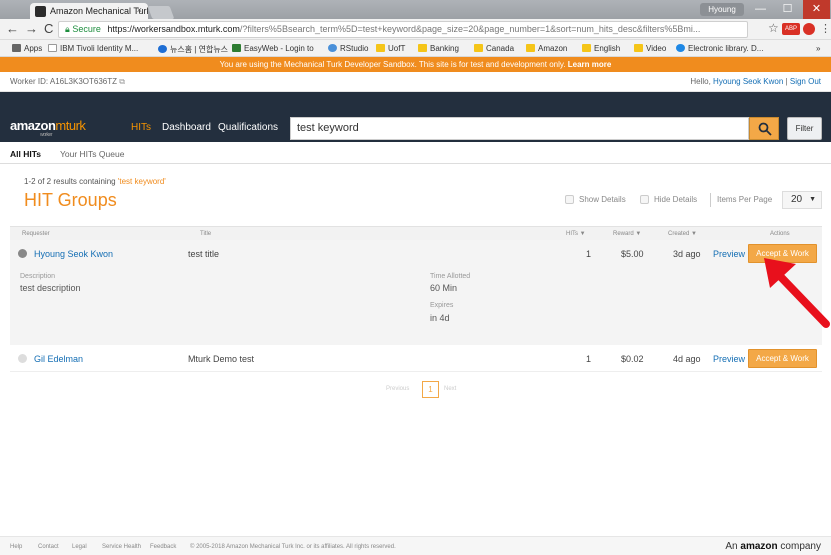 This screenshot has width=831, height=555. What do you see at coordinates (816, 9) in the screenshot?
I see `close-window-icon: ✕` at bounding box center [816, 9].